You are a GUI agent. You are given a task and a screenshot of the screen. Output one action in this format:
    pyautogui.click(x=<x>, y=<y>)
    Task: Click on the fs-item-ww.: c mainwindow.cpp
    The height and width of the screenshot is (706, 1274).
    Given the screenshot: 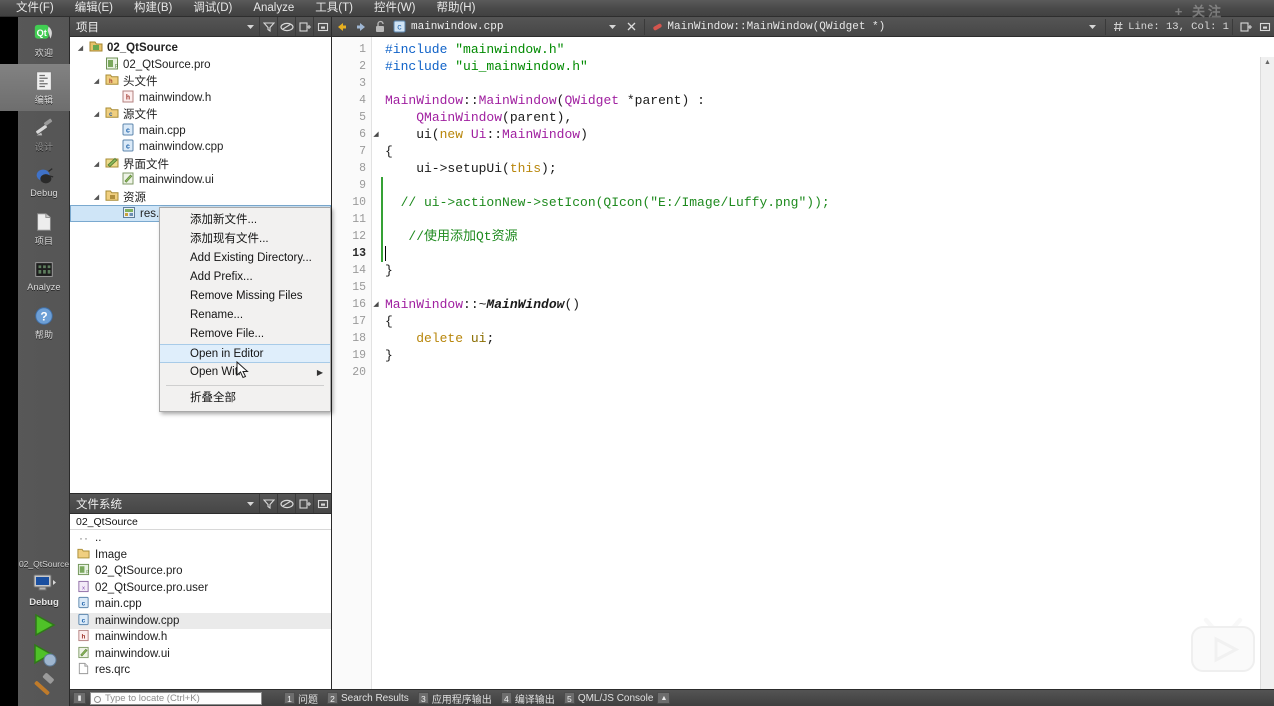 What is the action you would take?
    pyautogui.click(x=200, y=620)
    